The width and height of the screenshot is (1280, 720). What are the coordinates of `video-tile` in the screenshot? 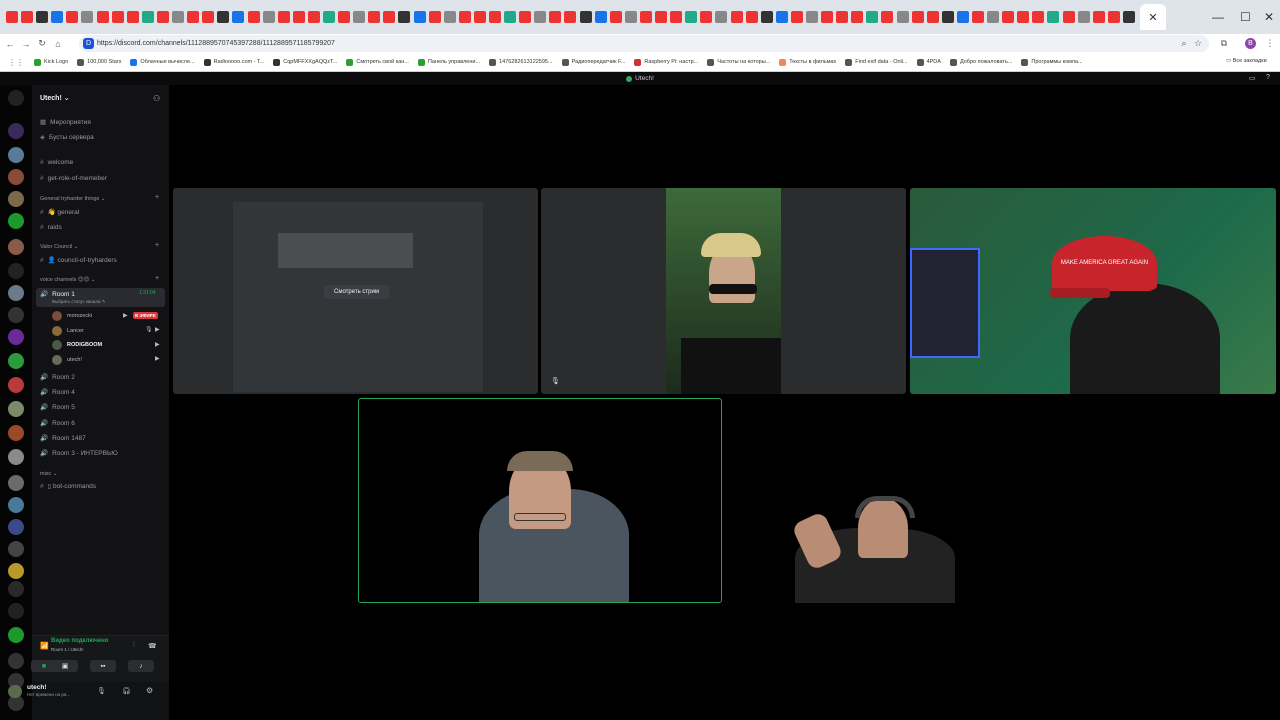 It's located at (907, 500).